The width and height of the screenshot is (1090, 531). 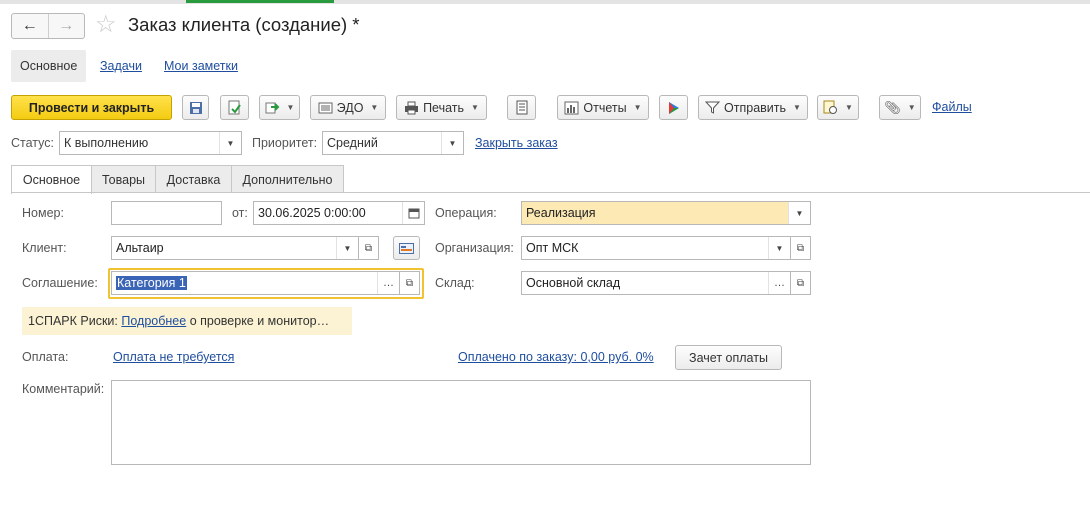 What do you see at coordinates (656, 248) in the screenshot?
I see `organization-field: Опт МСК ▼` at bounding box center [656, 248].